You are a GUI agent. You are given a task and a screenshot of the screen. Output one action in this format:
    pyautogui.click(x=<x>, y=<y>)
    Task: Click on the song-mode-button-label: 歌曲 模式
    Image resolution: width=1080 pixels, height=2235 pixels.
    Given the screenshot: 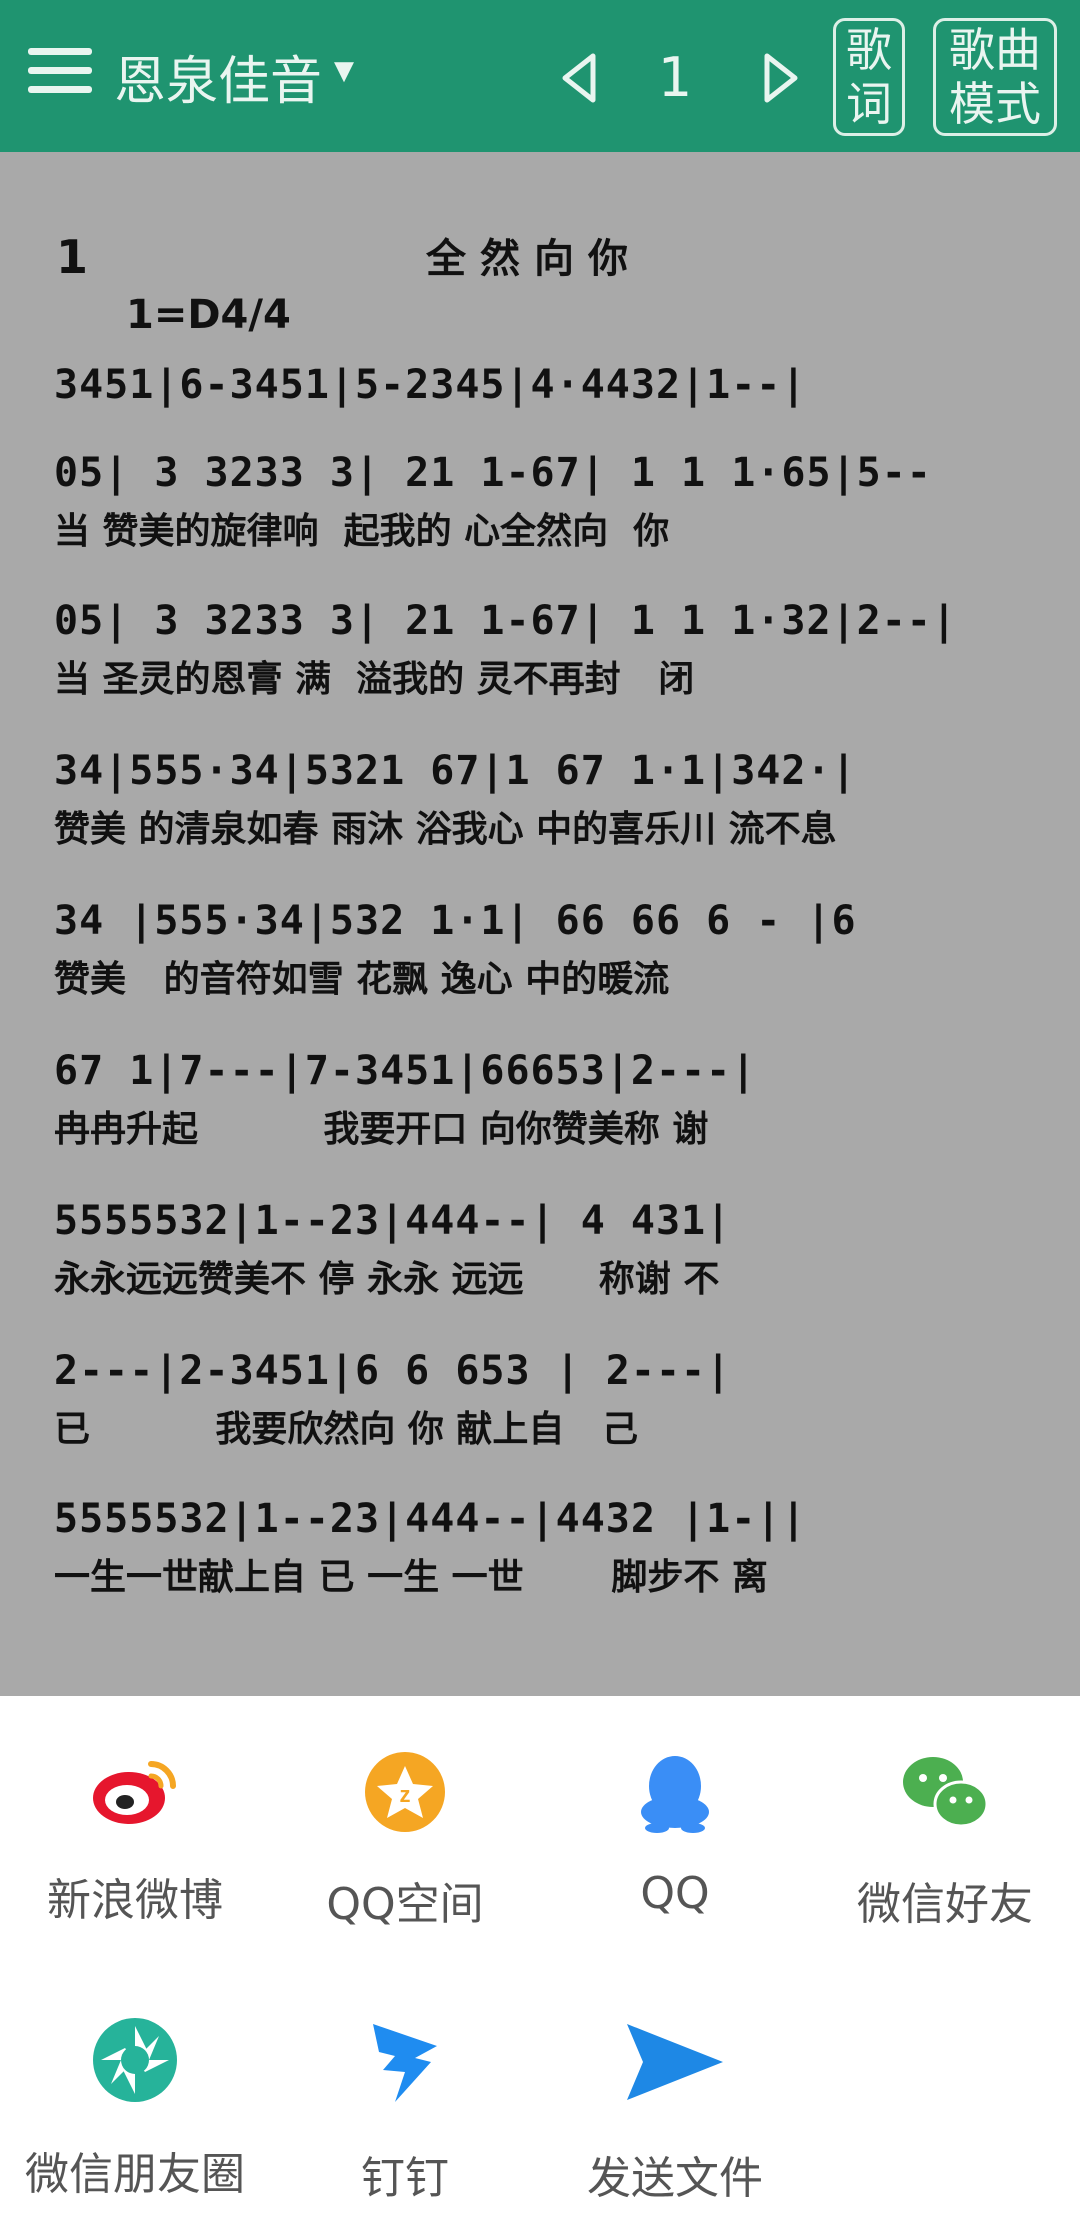 What is the action you would take?
    pyautogui.click(x=995, y=77)
    